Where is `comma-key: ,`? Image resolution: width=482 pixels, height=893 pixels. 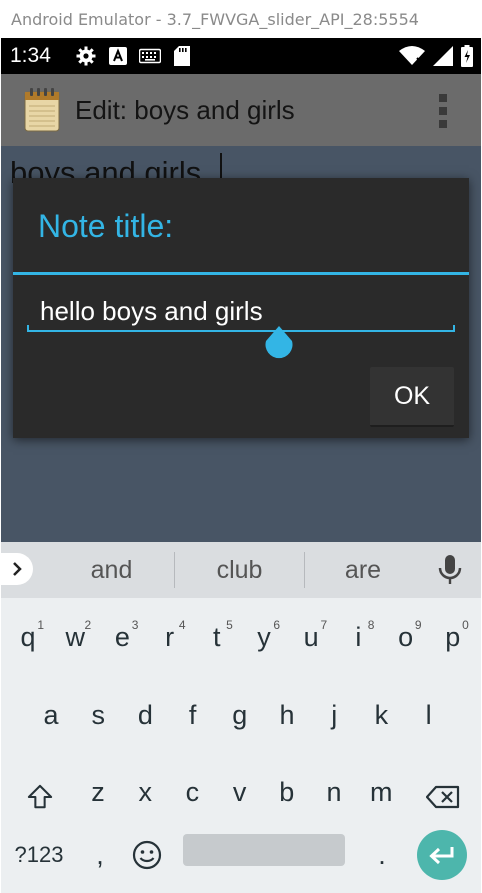
comma-key: , is located at coordinates (100, 855).